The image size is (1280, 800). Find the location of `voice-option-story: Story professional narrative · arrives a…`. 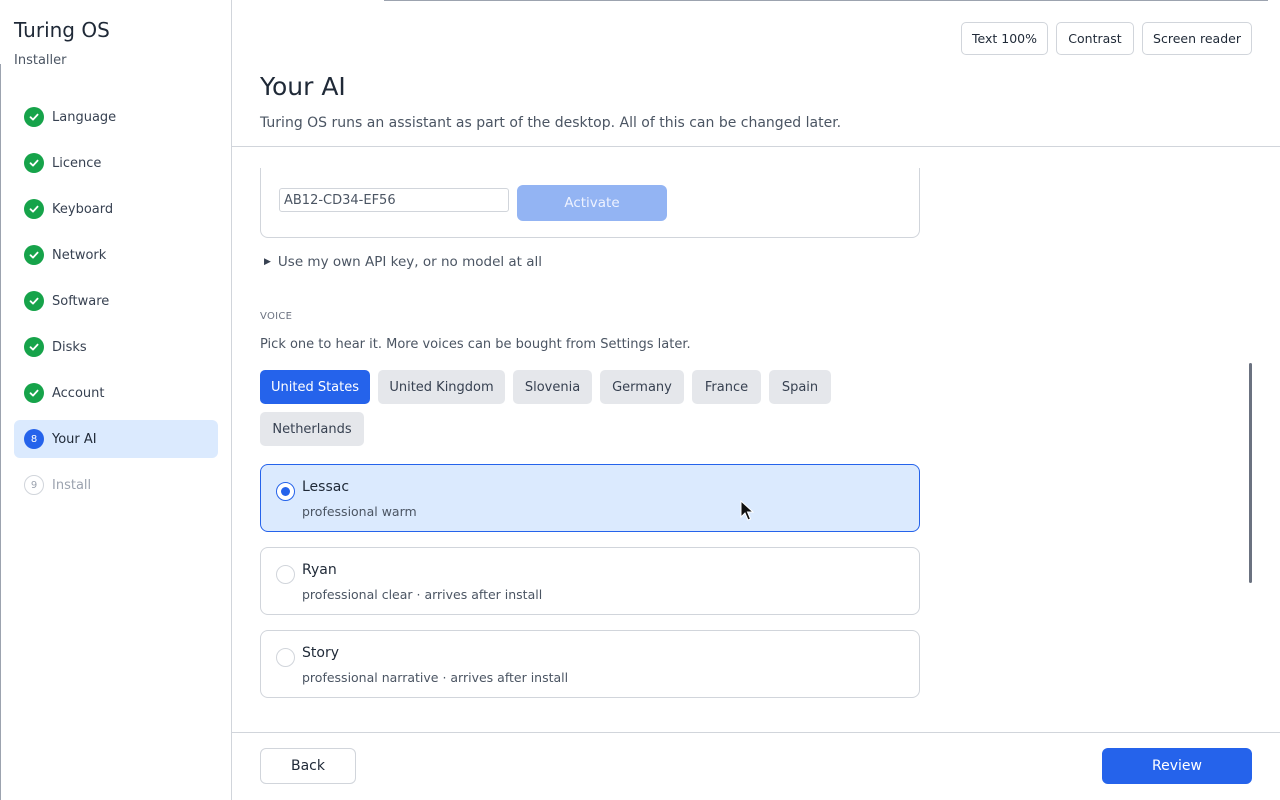

voice-option-story: Story professional narrative · arrives a… is located at coordinates (590, 664).